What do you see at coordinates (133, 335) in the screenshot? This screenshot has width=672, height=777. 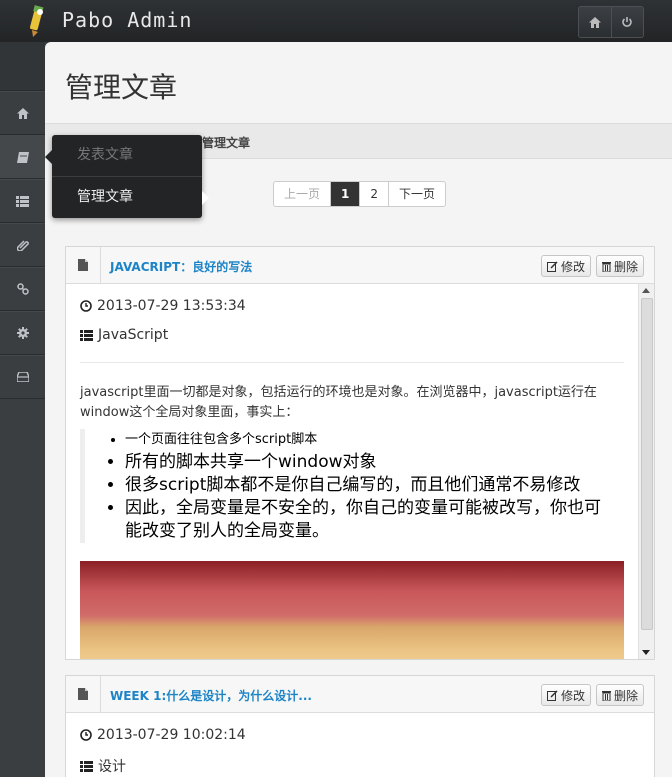 I see `post-category-text: JavaScript` at bounding box center [133, 335].